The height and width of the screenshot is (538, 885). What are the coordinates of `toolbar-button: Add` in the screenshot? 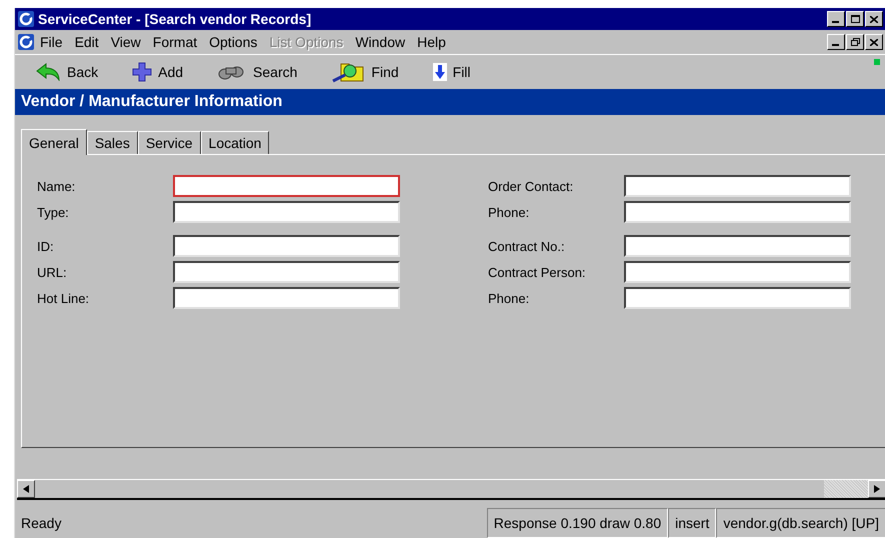 It's located at (158, 72).